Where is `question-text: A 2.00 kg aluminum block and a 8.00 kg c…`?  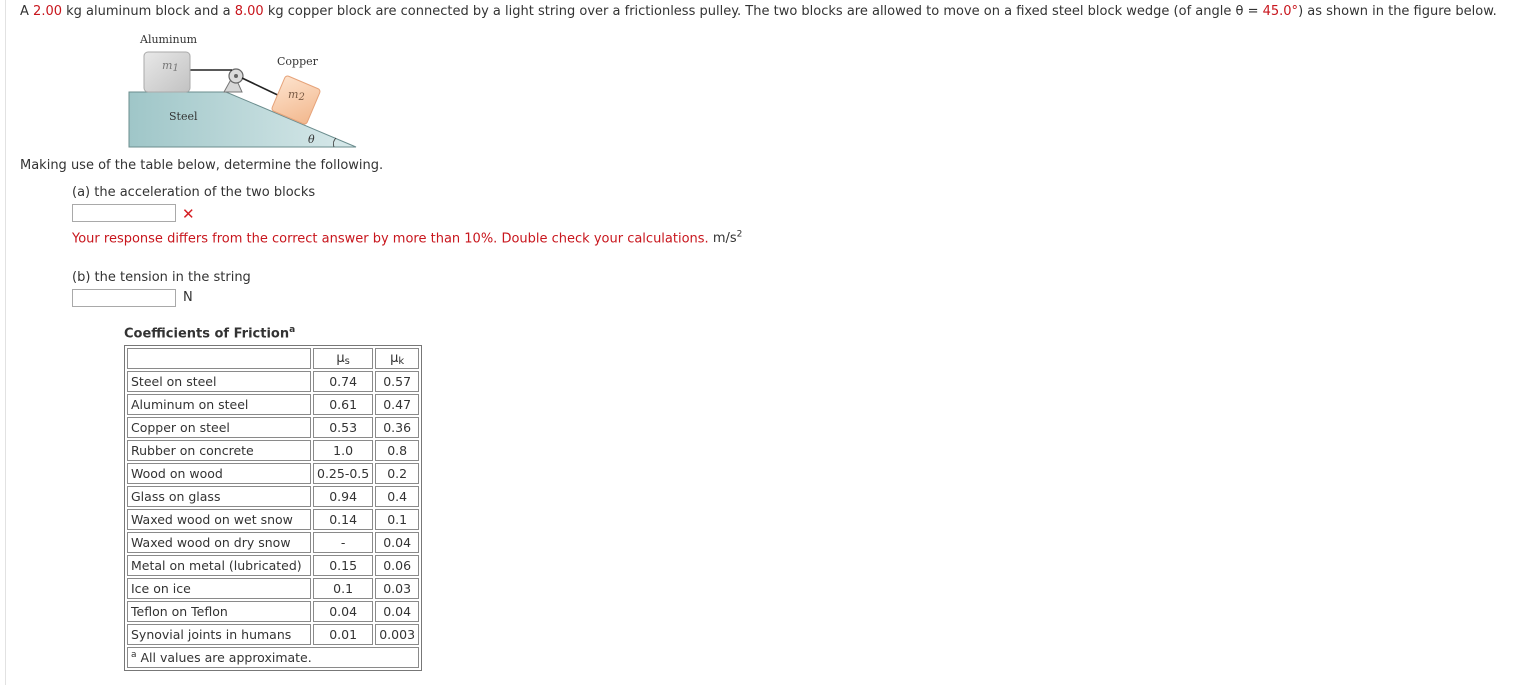 question-text: A 2.00 kg aluminum block and a 8.00 kg c… is located at coordinates (758, 11).